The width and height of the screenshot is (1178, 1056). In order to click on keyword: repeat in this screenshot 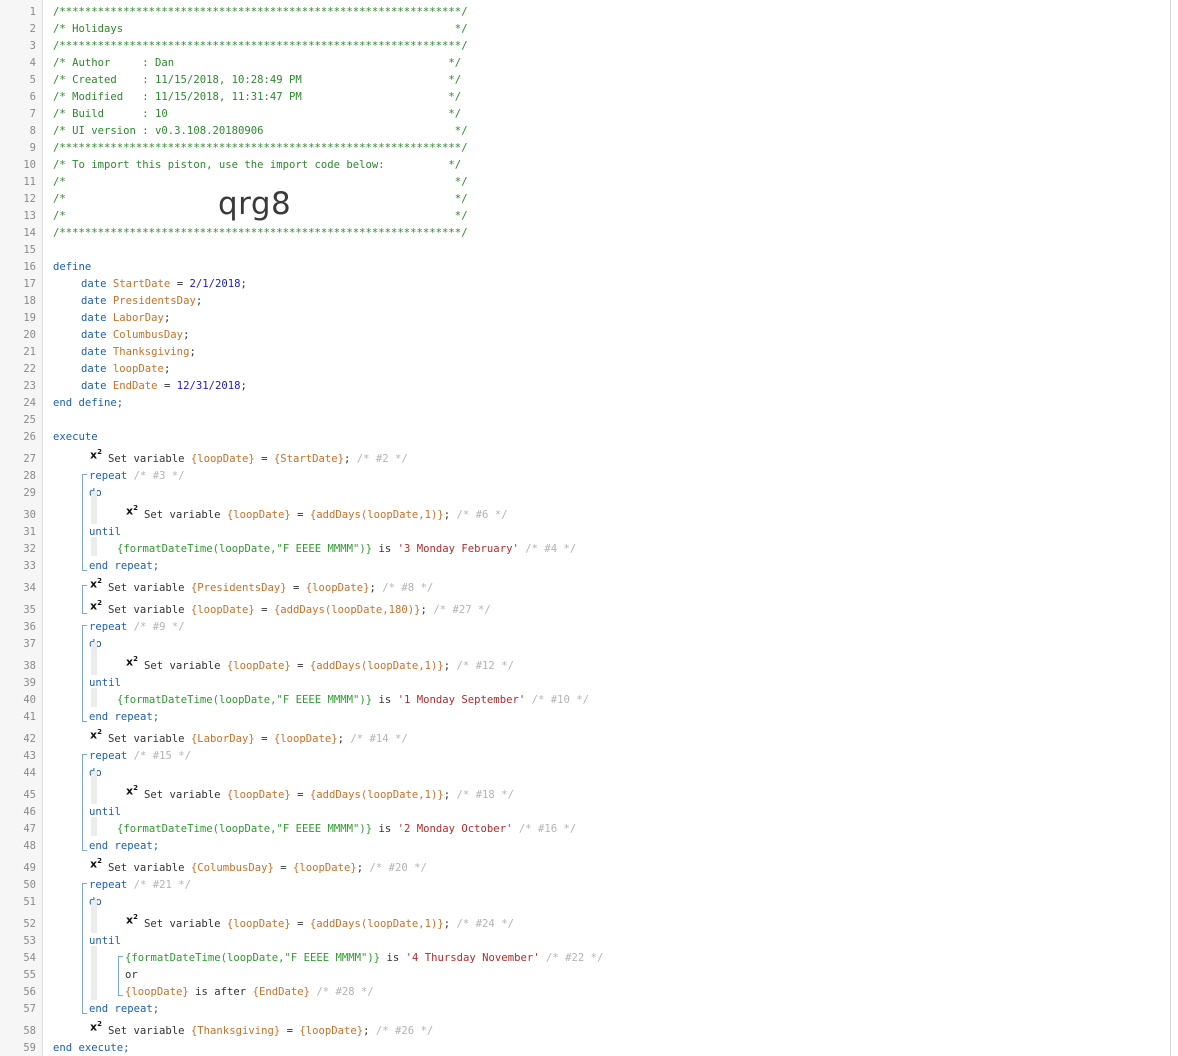, I will do `click(108, 476)`.